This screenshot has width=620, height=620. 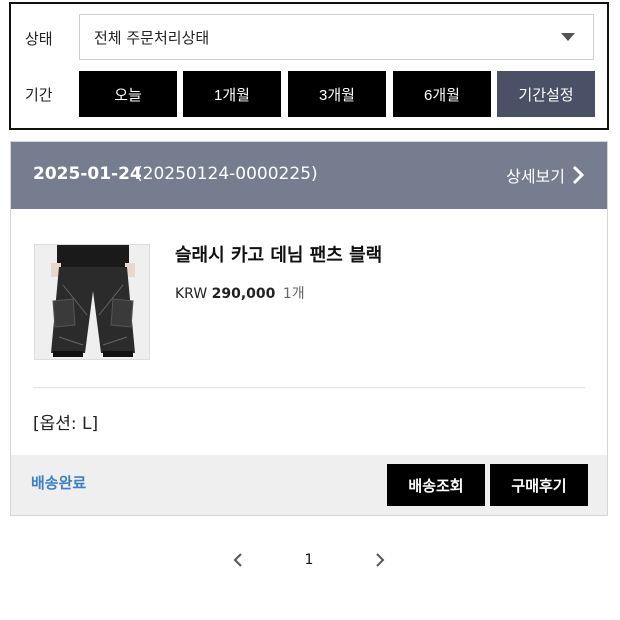 I want to click on product-quantity: 1개, so click(x=293, y=294).